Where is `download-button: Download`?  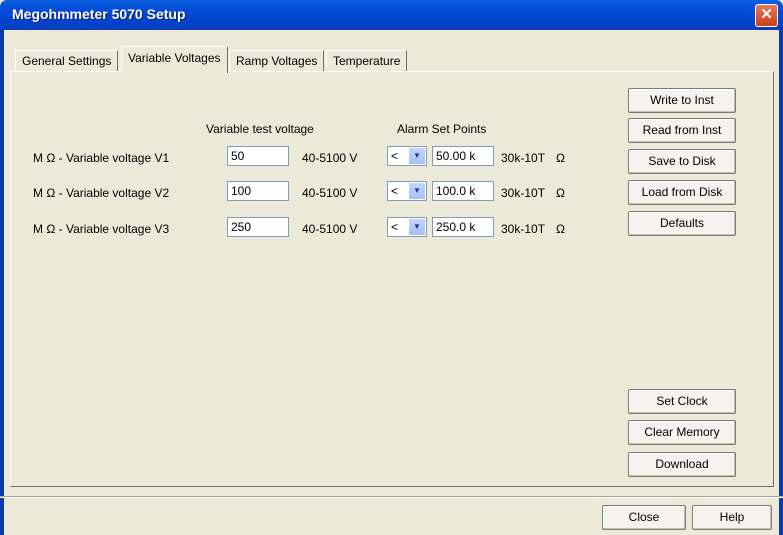 download-button: Download is located at coordinates (682, 464).